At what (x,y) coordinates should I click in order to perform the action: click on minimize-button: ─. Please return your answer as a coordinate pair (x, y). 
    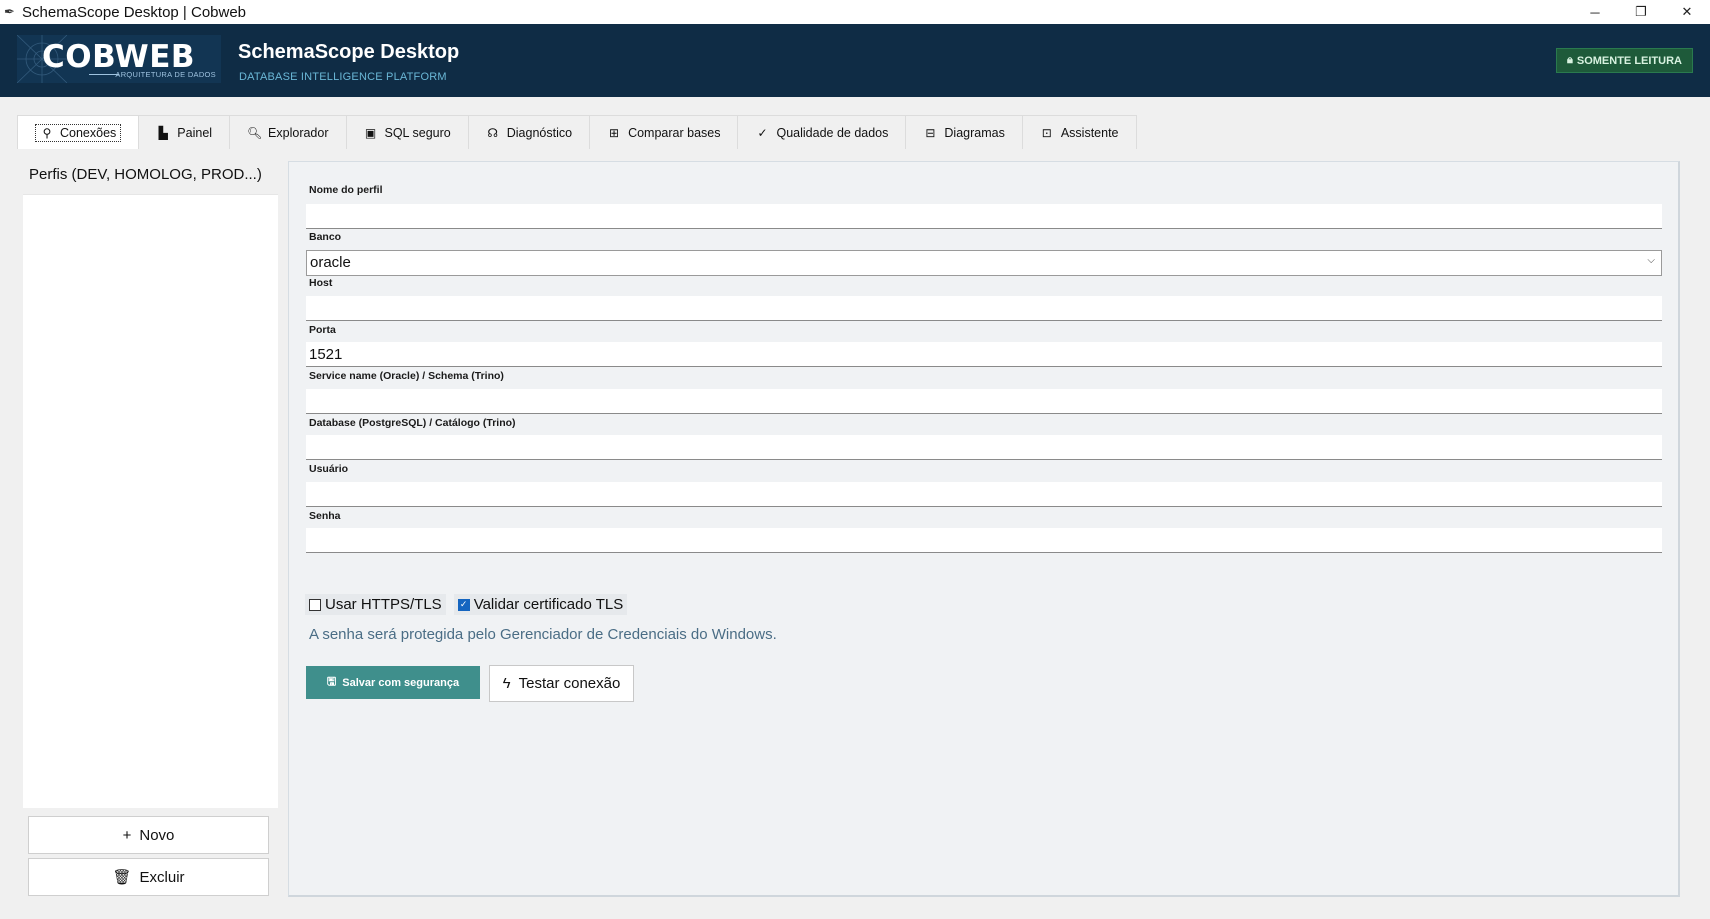
    Looking at the image, I should click on (1595, 12).